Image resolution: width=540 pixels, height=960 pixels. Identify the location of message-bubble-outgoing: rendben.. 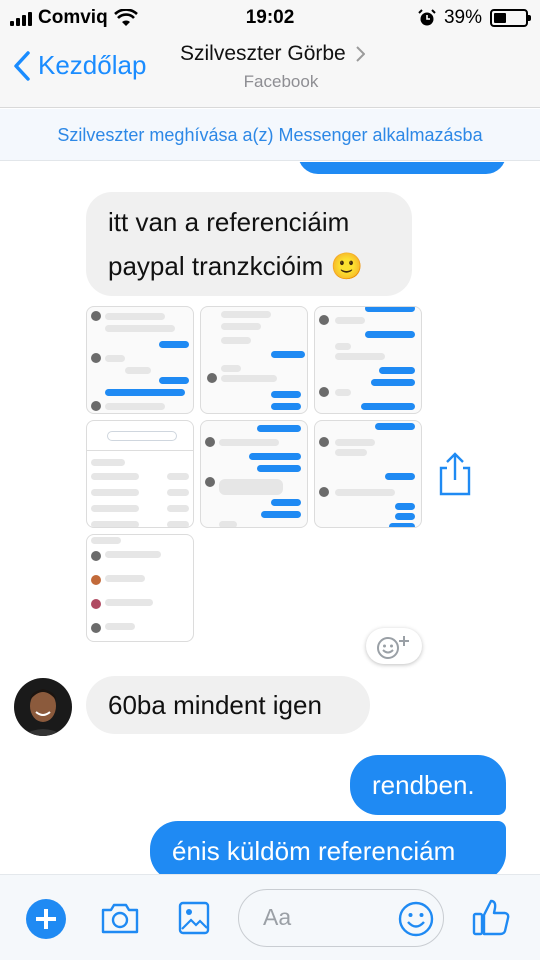
(428, 785).